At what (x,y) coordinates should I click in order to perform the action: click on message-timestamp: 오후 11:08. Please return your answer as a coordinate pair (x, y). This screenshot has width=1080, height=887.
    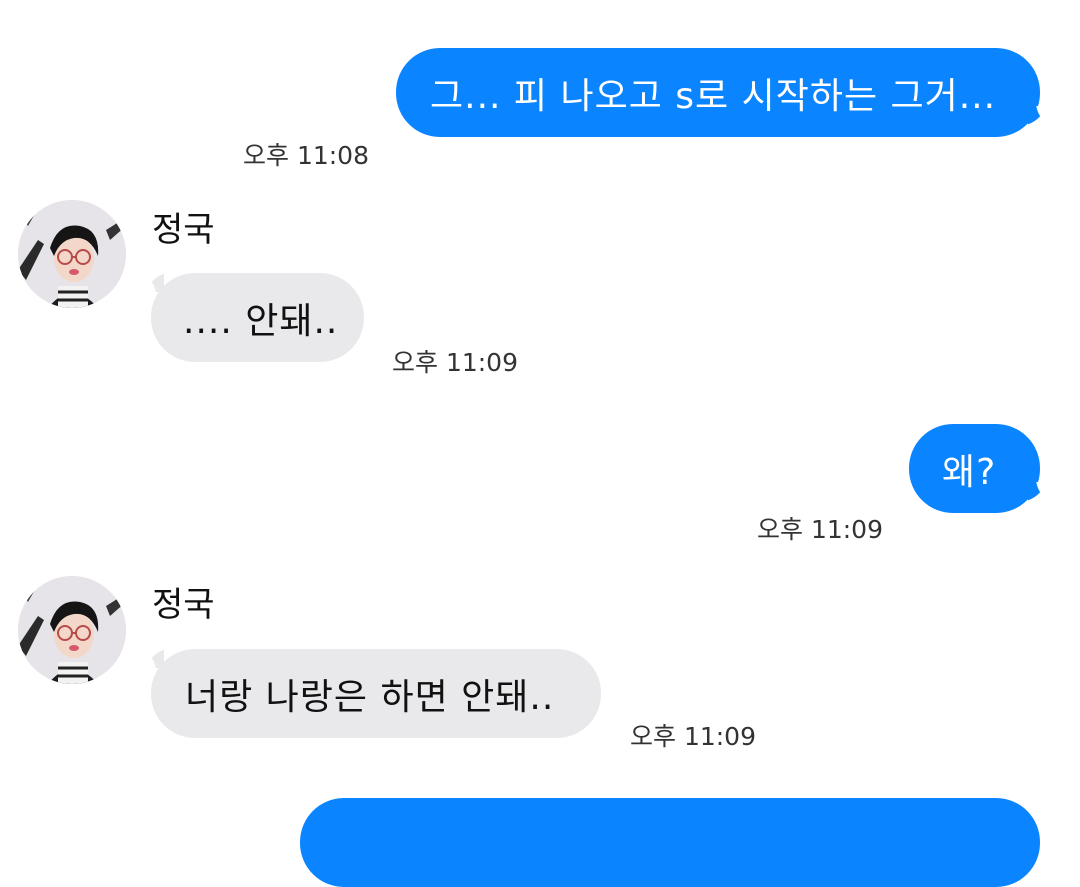
    Looking at the image, I should click on (306, 155).